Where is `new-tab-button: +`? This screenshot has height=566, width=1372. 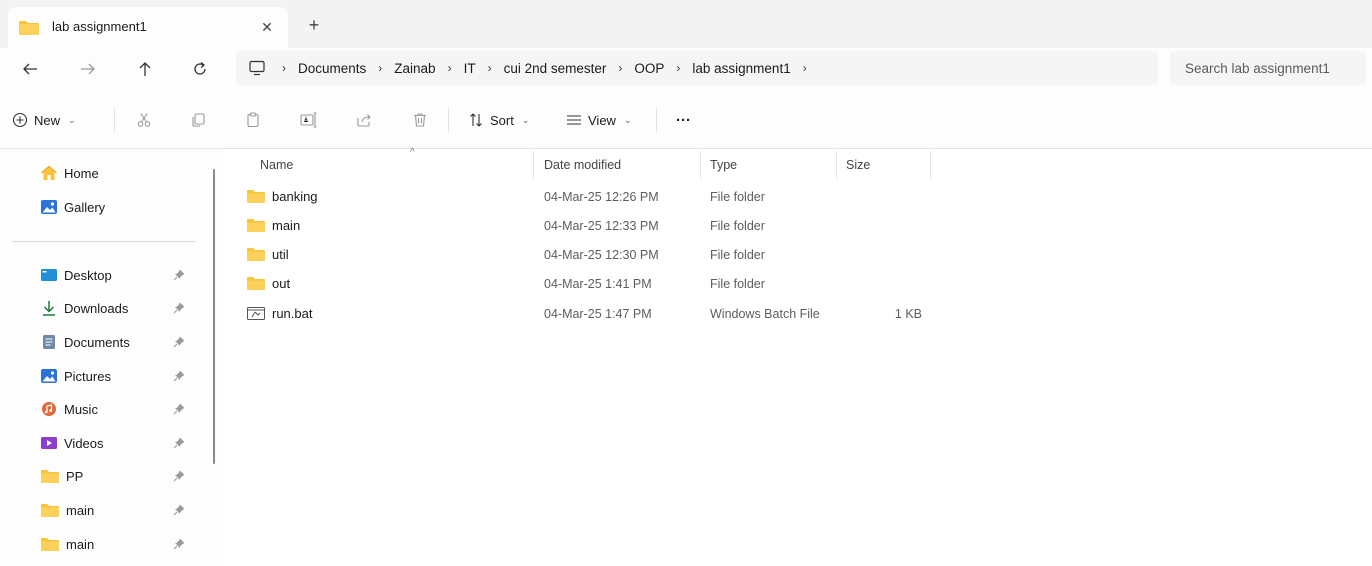 new-tab-button: + is located at coordinates (314, 25).